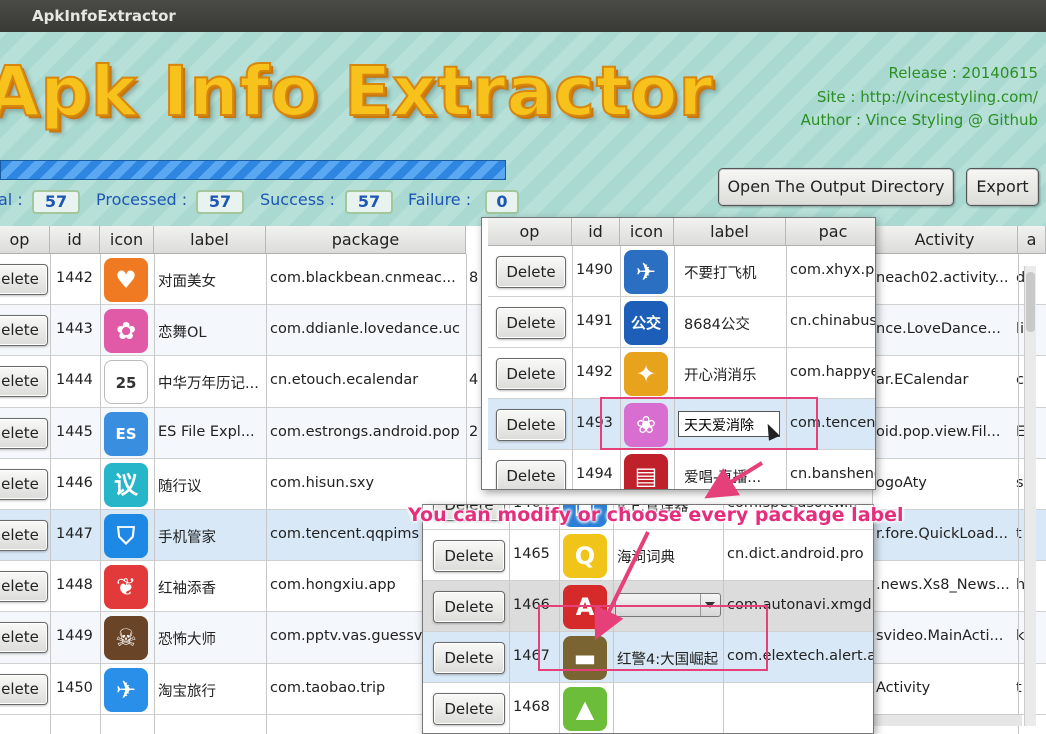 The height and width of the screenshot is (734, 1046). Describe the element at coordinates (679, 551) in the screenshot. I see `annotation-arrows` at that location.